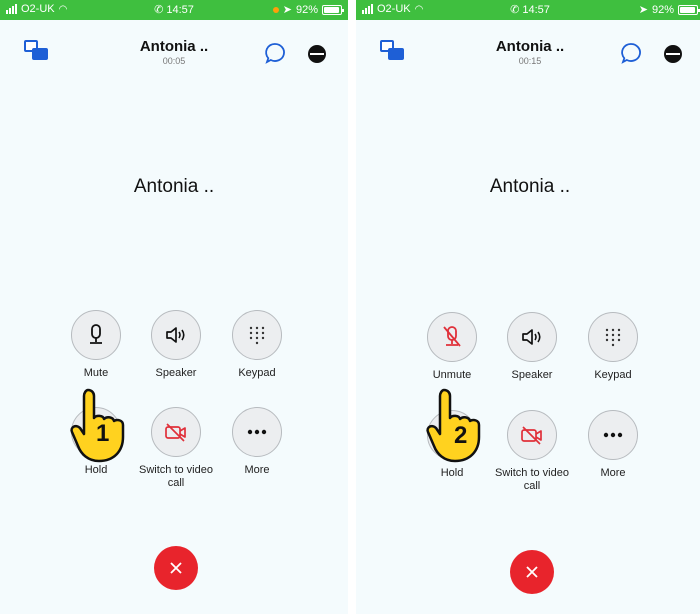 The height and width of the screenshot is (614, 700). I want to click on mute-button: Mute, so click(96, 345).